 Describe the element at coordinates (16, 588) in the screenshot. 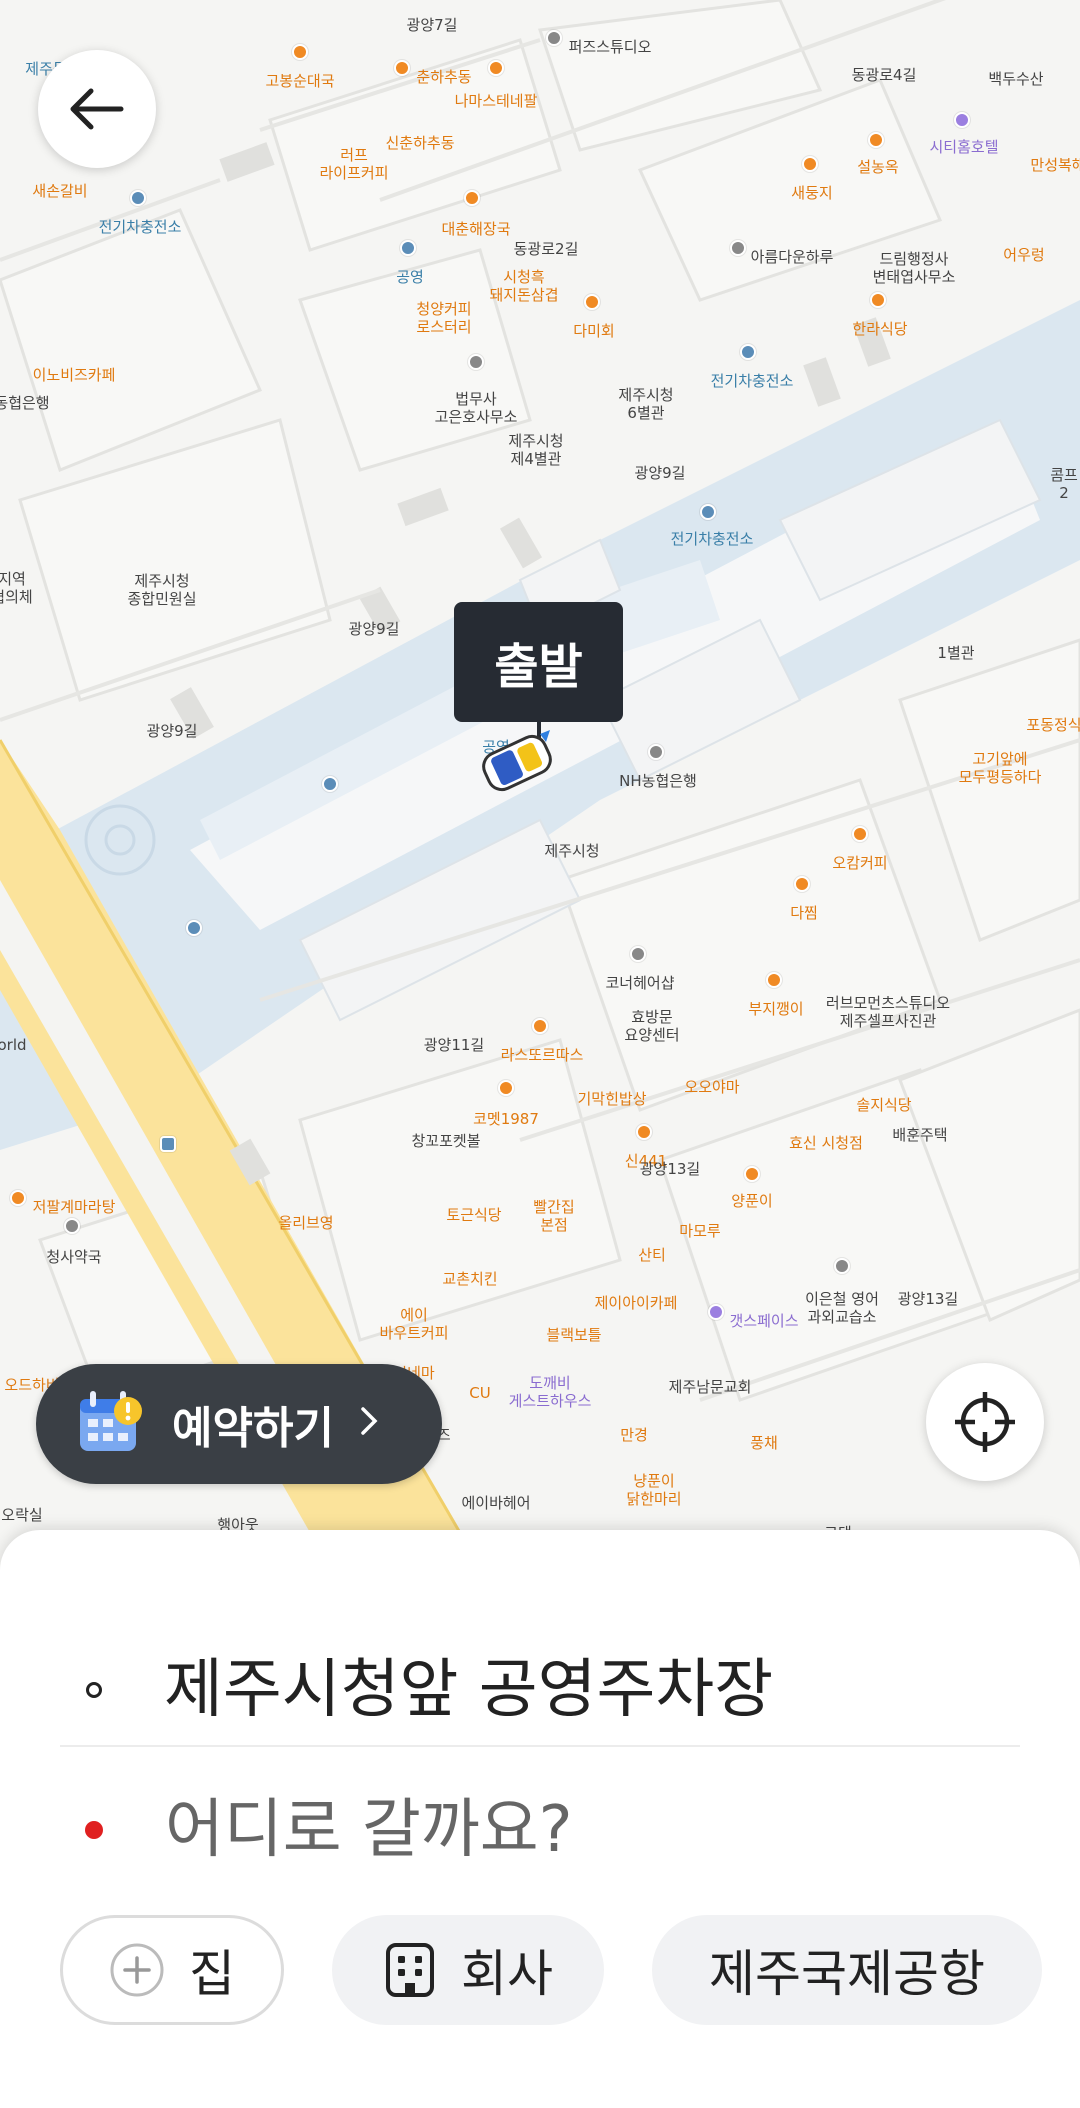

I see `map-label: 지역 협의체` at that location.